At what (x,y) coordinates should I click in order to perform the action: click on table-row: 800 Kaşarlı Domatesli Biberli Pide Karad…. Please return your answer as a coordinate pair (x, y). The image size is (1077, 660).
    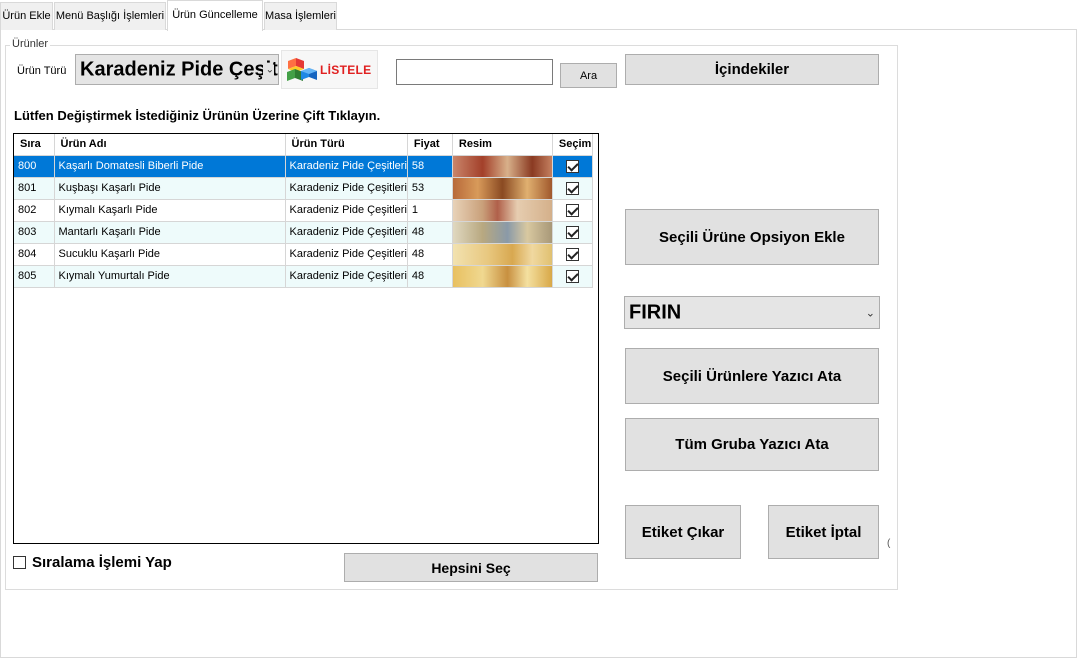
    Looking at the image, I should click on (303, 166).